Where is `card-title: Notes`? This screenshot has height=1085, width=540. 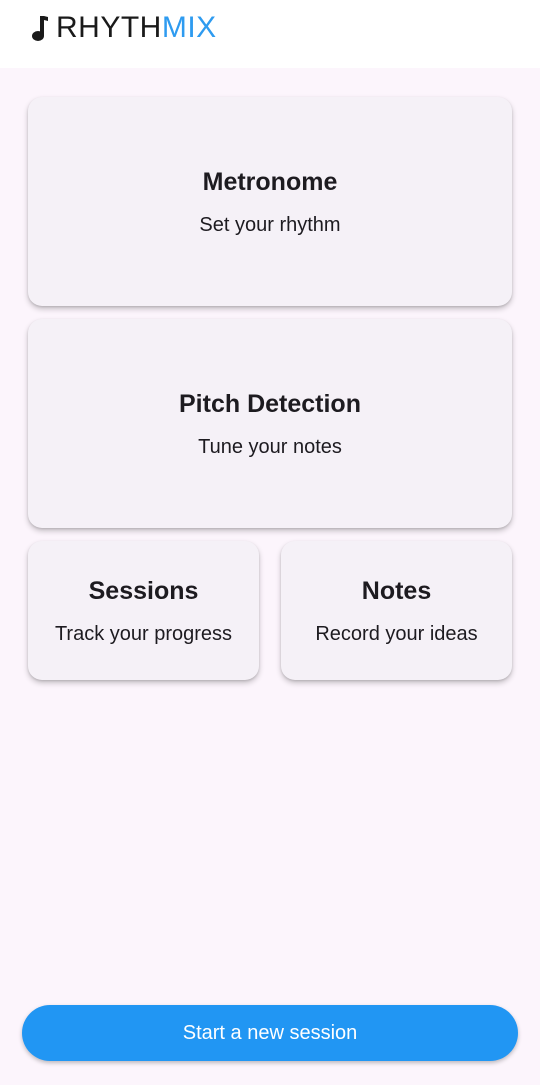
card-title: Notes is located at coordinates (396, 590).